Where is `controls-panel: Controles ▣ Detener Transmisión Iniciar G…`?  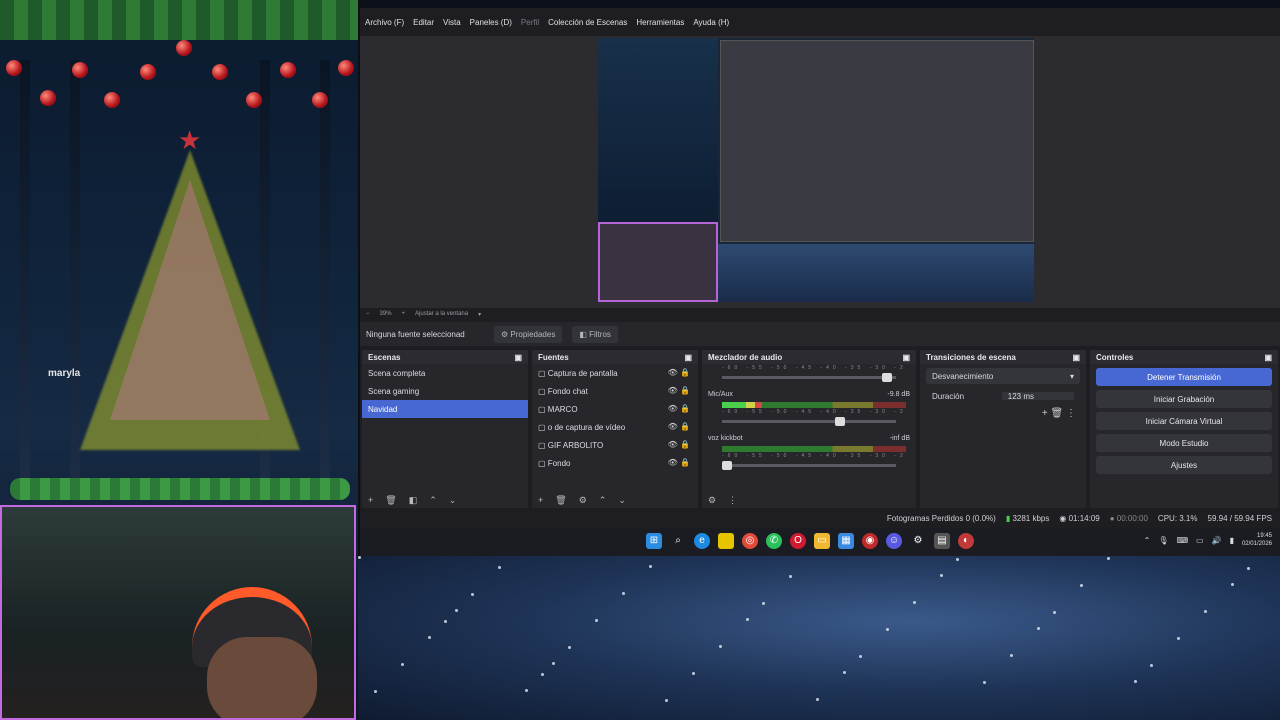
controls-panel: Controles ▣ Detener Transmisión Iniciar G… is located at coordinates (1184, 429).